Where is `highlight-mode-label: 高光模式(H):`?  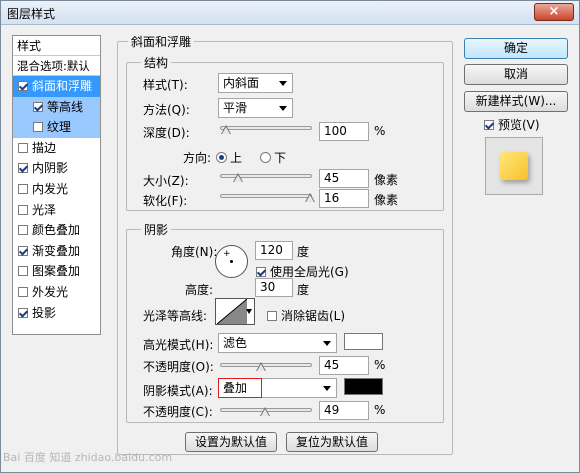 highlight-mode-label: 高光模式(H): is located at coordinates (178, 345).